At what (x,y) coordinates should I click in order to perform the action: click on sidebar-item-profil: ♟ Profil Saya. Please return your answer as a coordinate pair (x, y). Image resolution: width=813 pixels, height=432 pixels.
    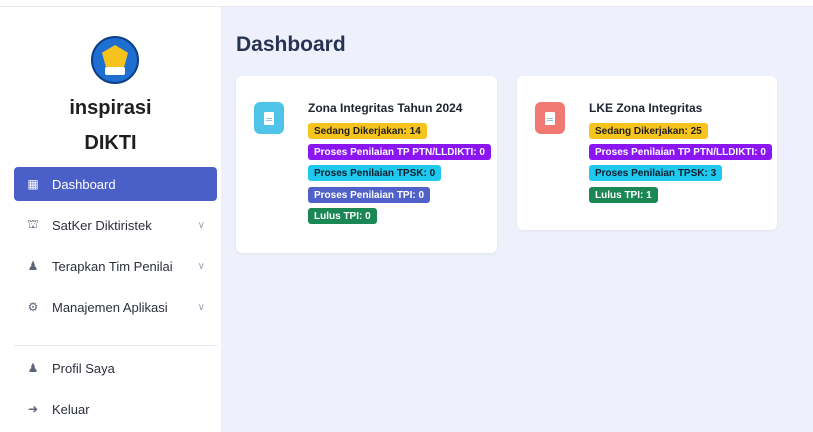
    Looking at the image, I should click on (115, 368).